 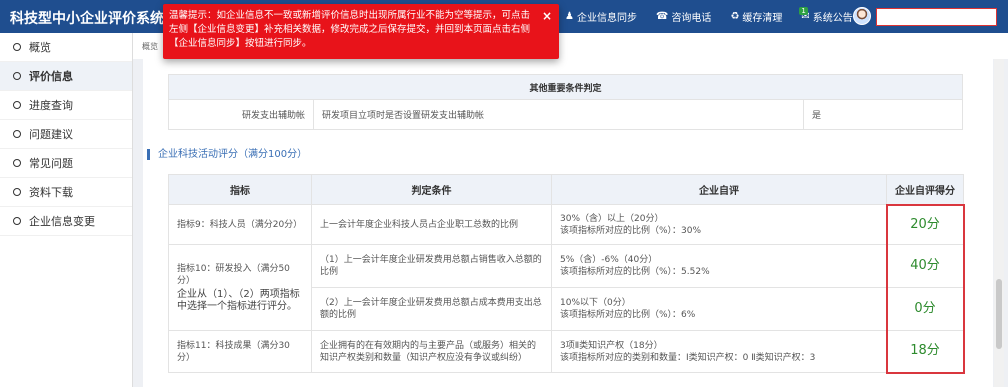 I want to click on condition-cell: （2）上一会计年度企业研发费用总额占成本费用支出总额的比例, so click(x=431, y=309).